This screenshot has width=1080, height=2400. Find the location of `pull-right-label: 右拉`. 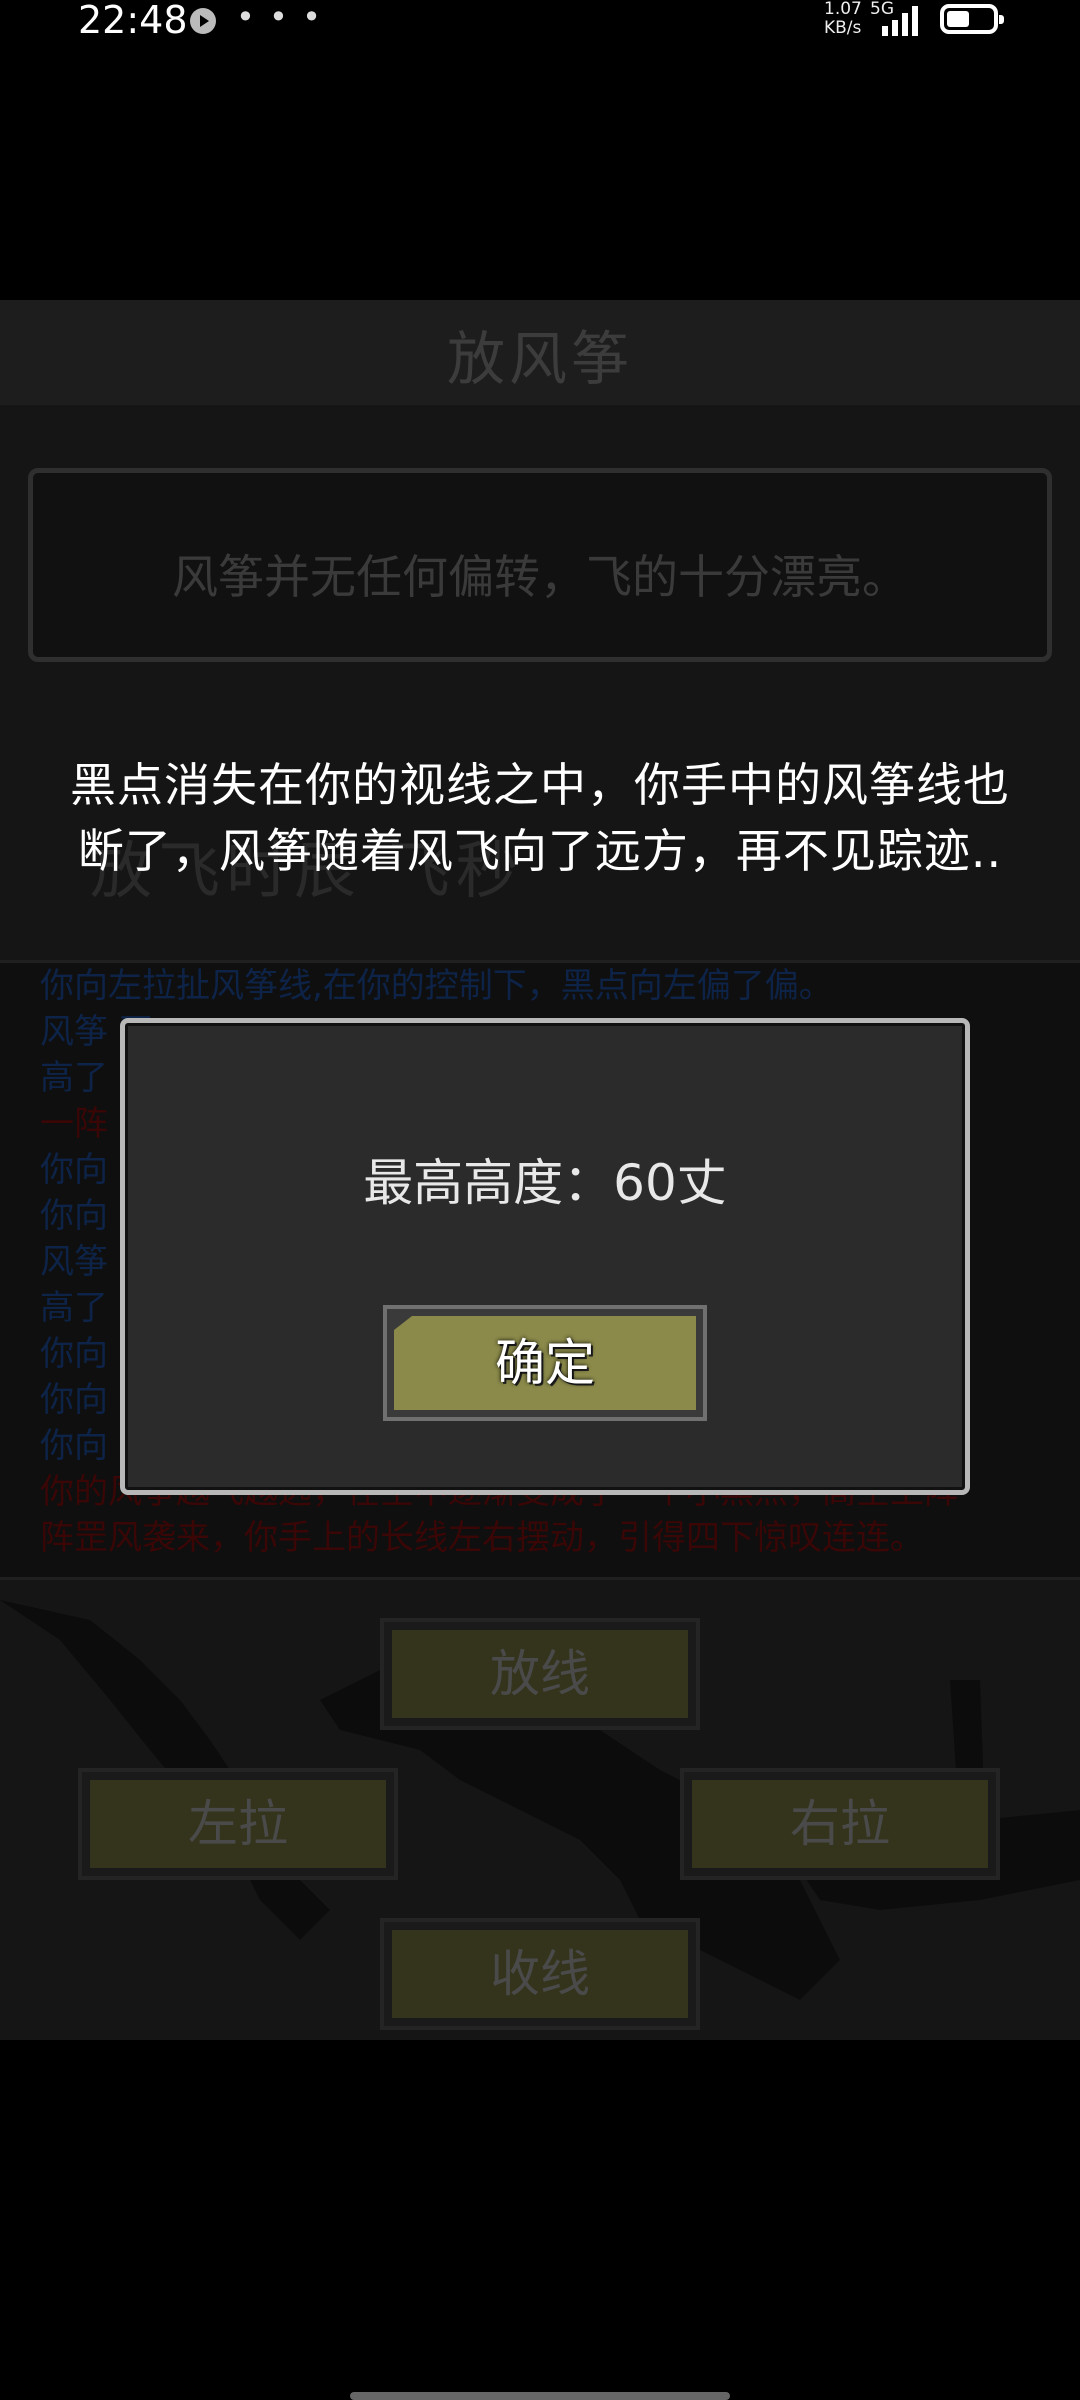

pull-right-label: 右拉 is located at coordinates (840, 1824).